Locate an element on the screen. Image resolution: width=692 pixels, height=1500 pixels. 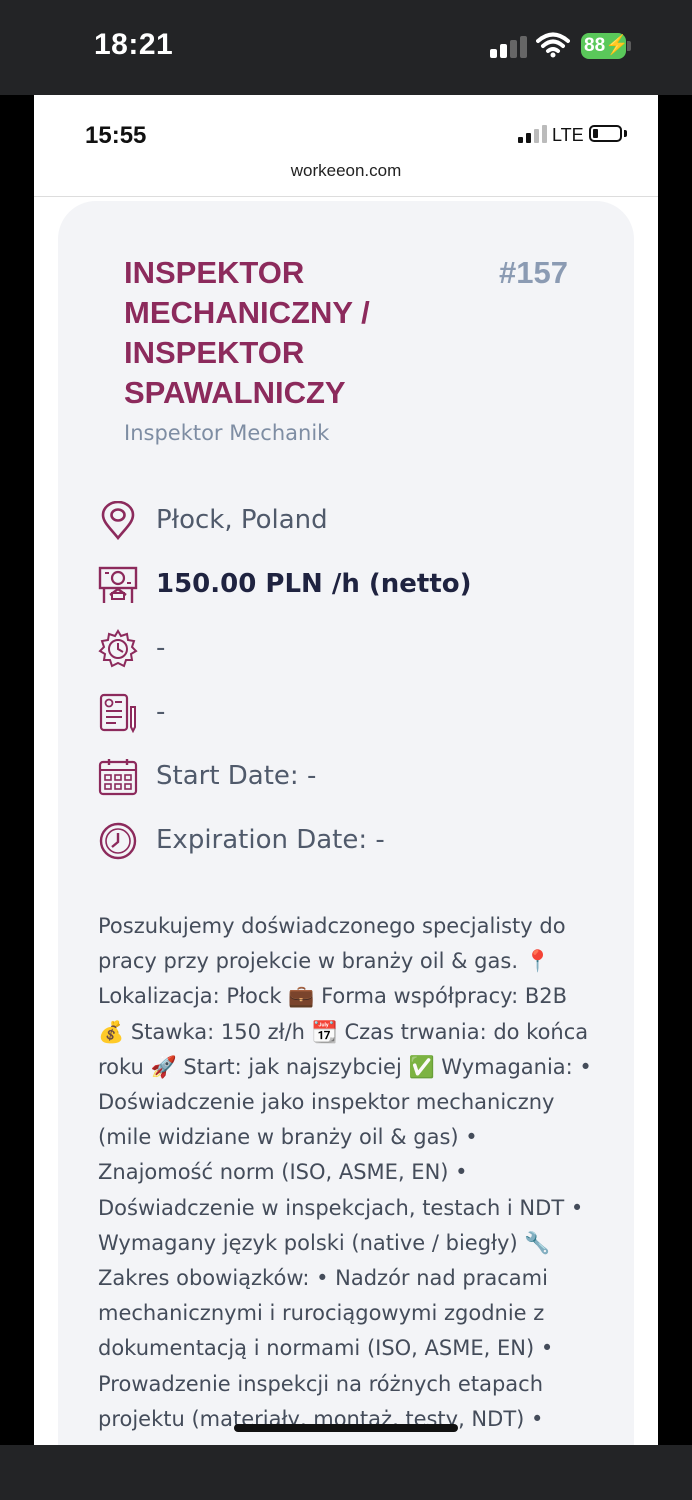
money-icon is located at coordinates (118, 584).